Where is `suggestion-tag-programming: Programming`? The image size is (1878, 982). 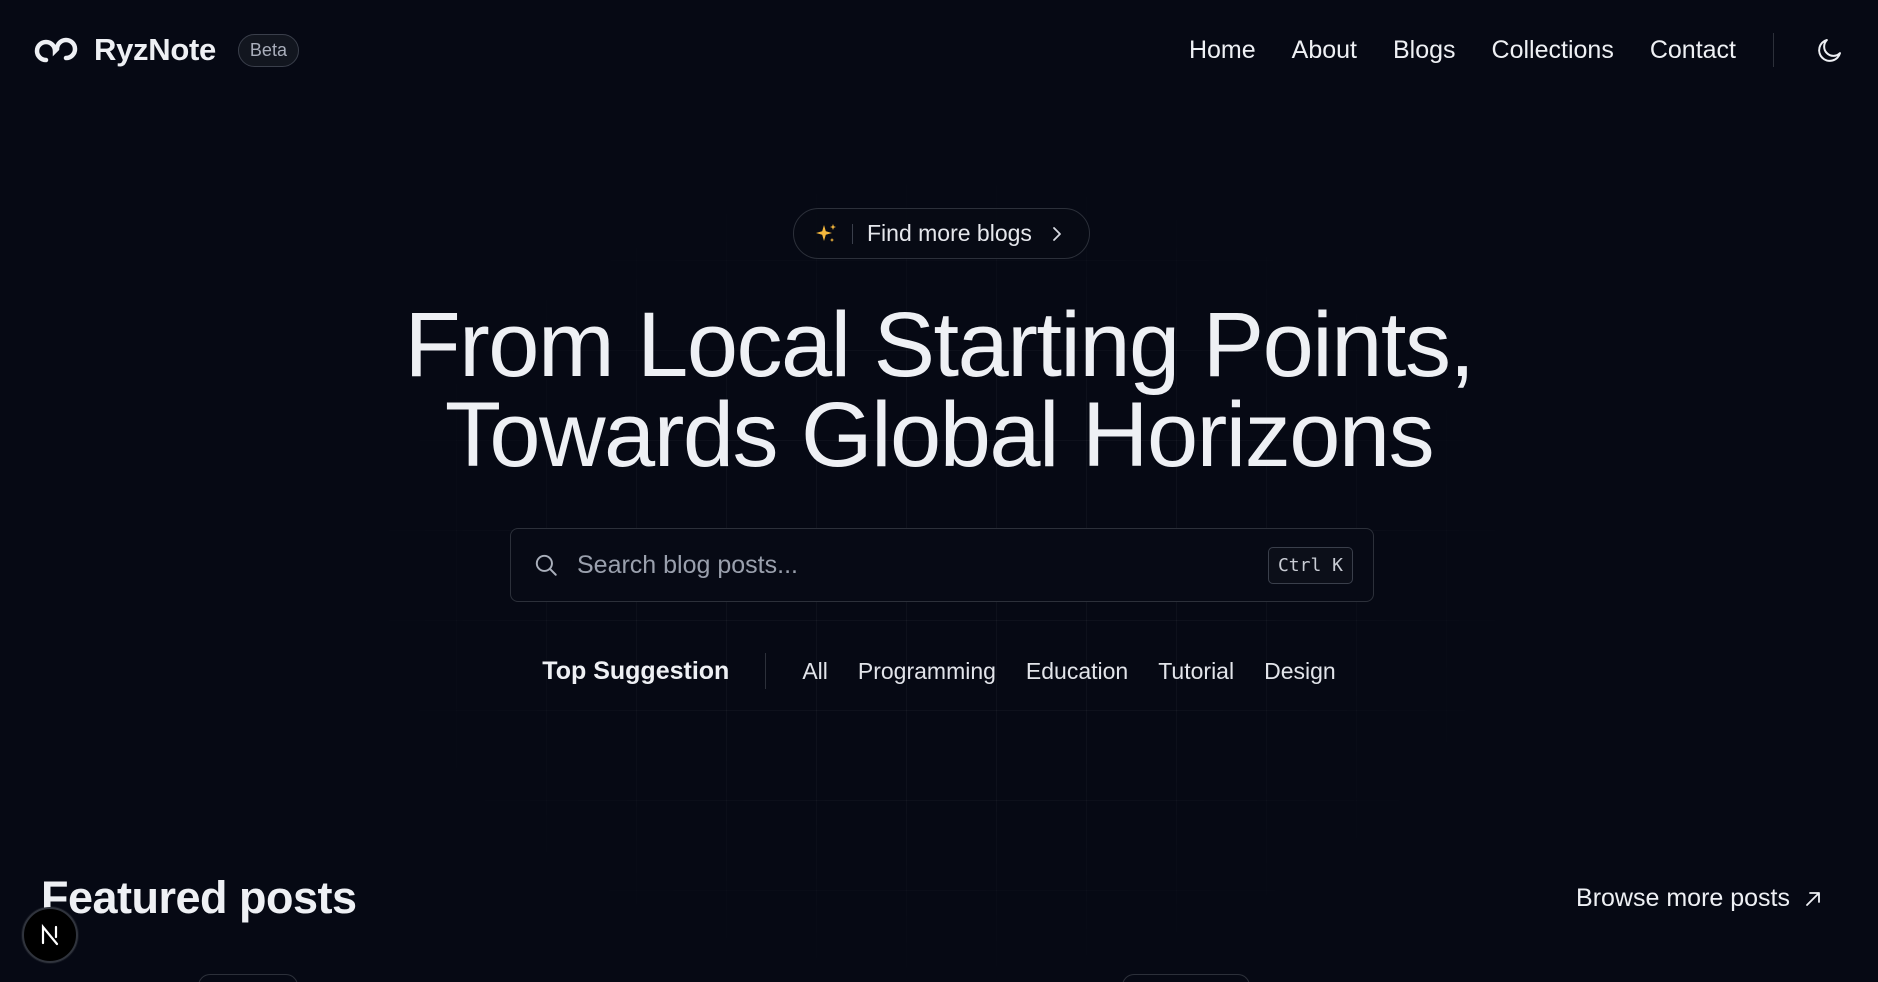
suggestion-tag-programming: Programming is located at coordinates (927, 671).